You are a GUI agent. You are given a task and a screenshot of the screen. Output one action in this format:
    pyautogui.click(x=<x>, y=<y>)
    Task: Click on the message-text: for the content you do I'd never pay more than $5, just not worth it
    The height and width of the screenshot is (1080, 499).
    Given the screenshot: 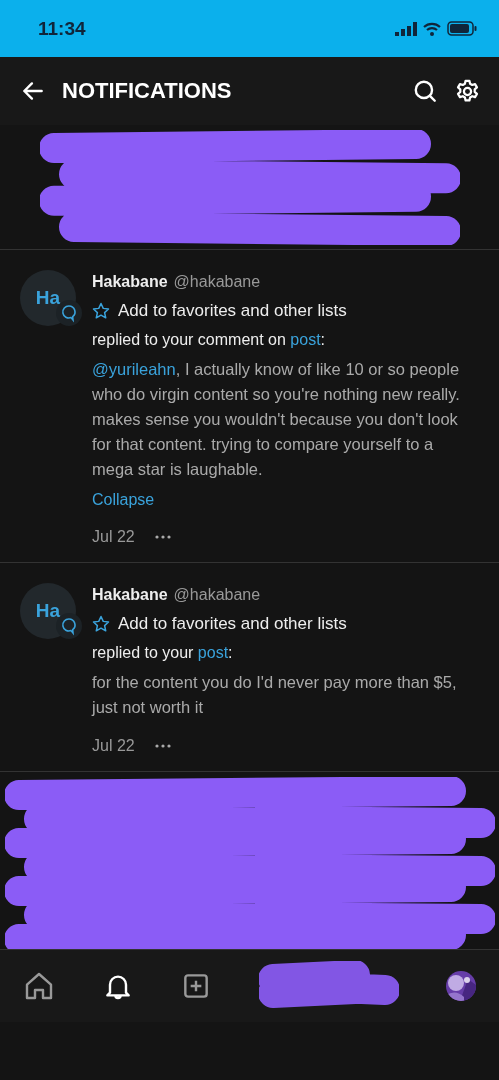 What is the action you would take?
    pyautogui.click(x=275, y=695)
    